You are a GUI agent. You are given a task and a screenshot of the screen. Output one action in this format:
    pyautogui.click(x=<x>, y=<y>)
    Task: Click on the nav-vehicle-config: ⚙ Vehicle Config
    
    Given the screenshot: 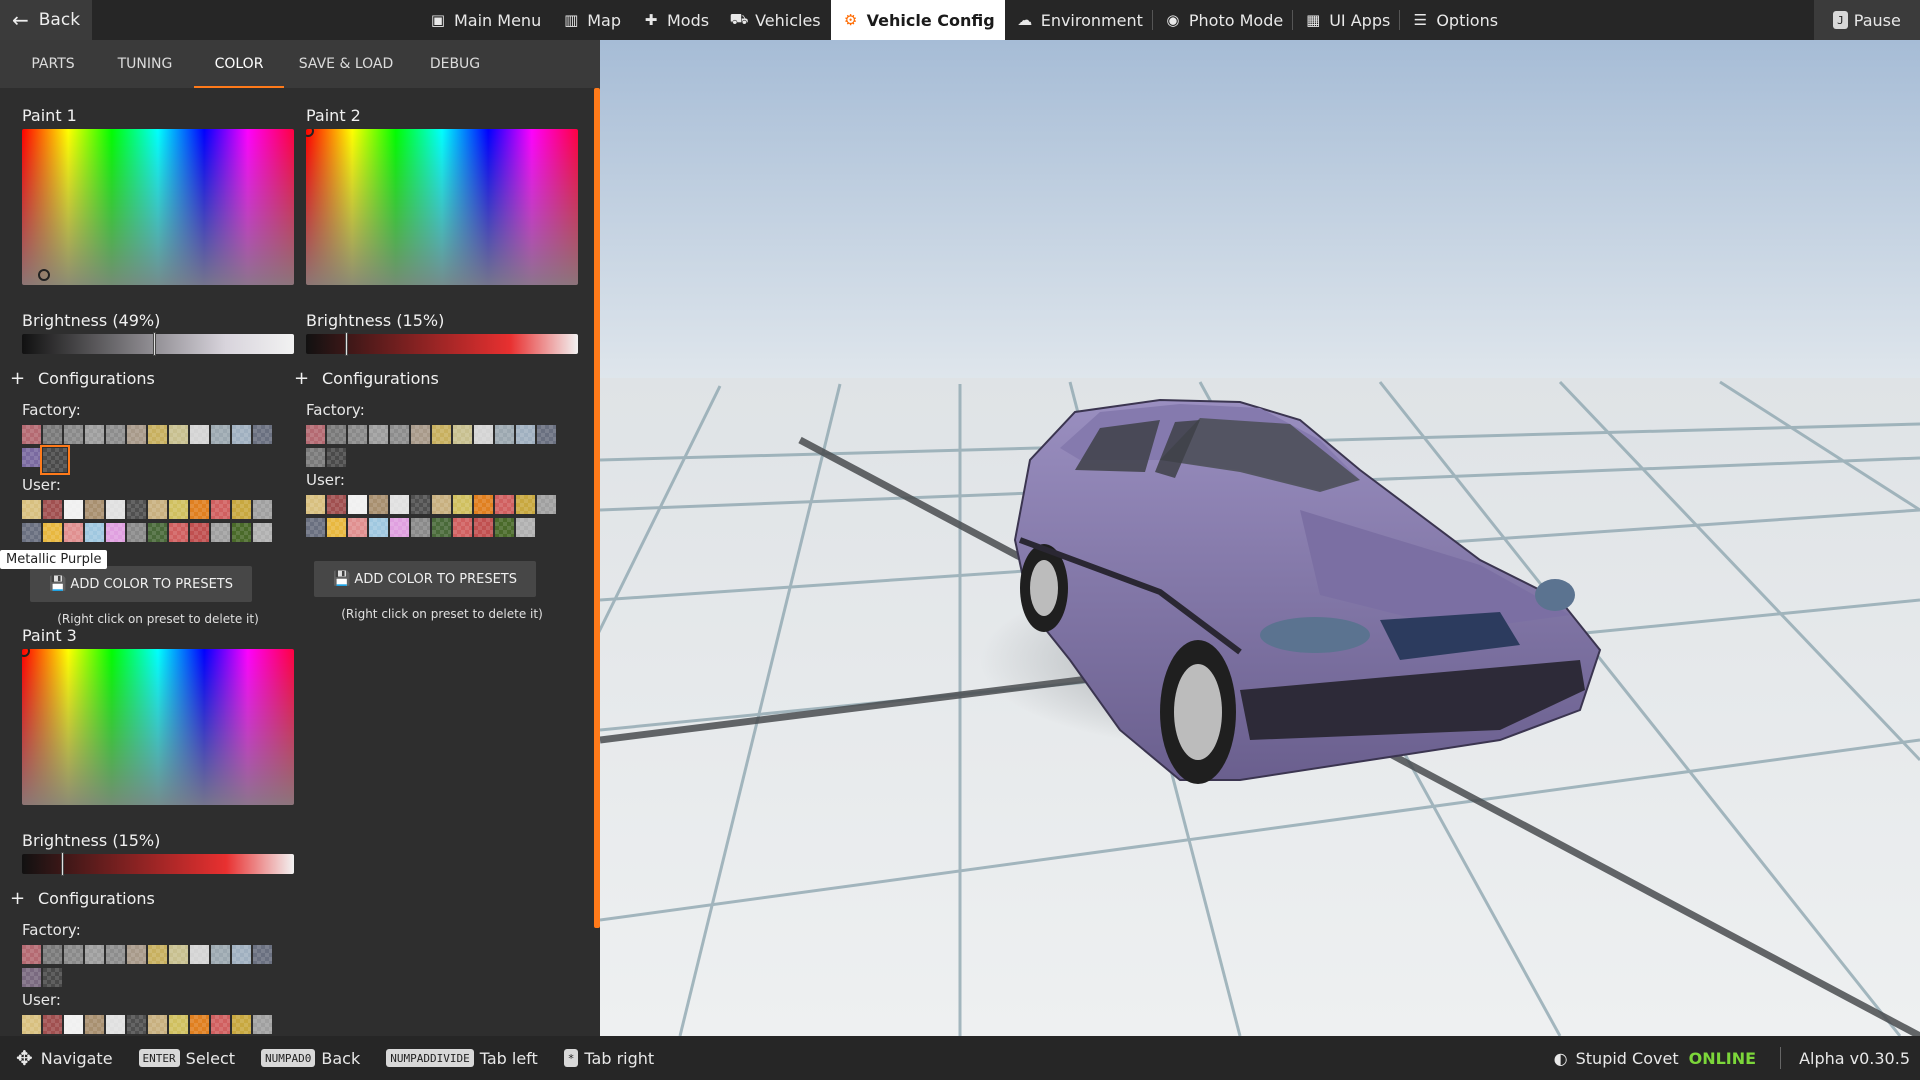 What is the action you would take?
    pyautogui.click(x=917, y=20)
    